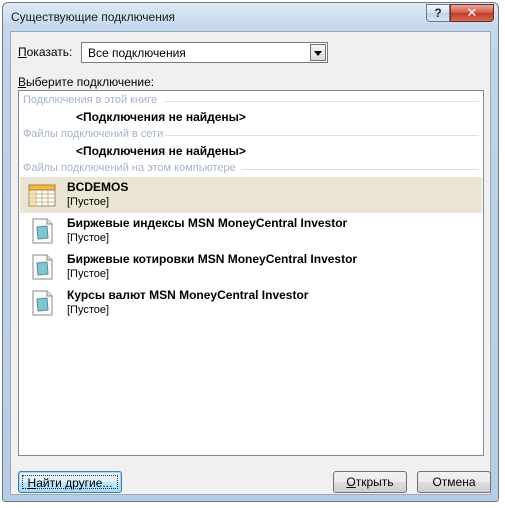 The width and height of the screenshot is (505, 508). What do you see at coordinates (161, 117) in the screenshot?
I see `workbook-empty-text: <Подключения не найдены>` at bounding box center [161, 117].